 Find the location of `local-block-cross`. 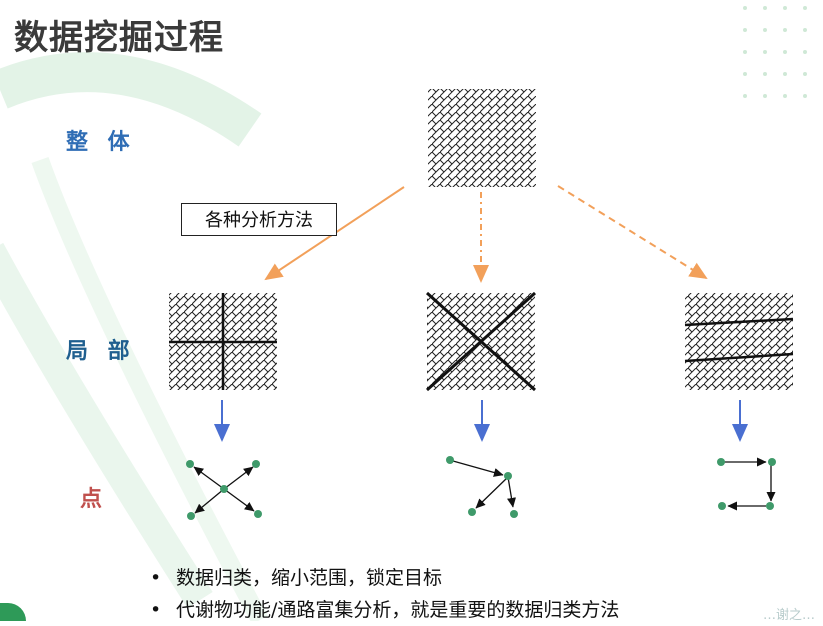

local-block-cross is located at coordinates (223, 341).